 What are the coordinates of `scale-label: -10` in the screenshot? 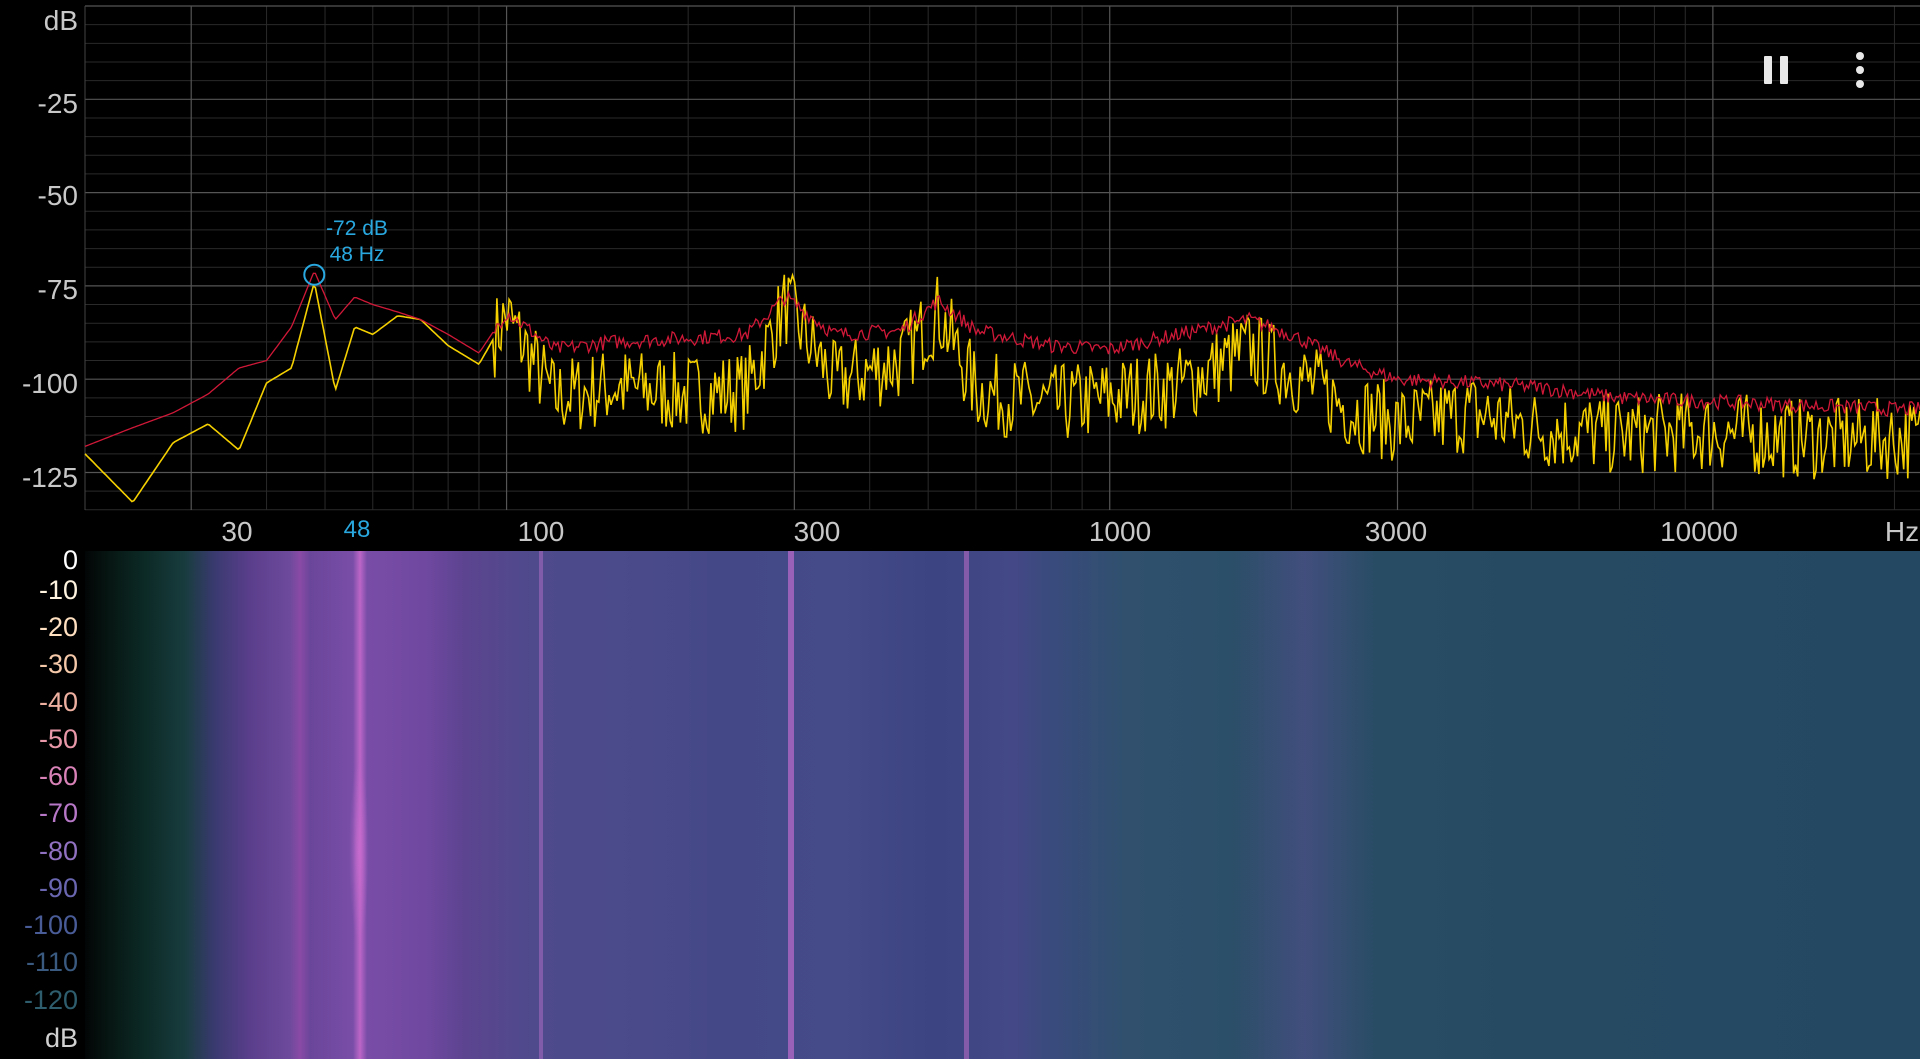 It's located at (58, 590).